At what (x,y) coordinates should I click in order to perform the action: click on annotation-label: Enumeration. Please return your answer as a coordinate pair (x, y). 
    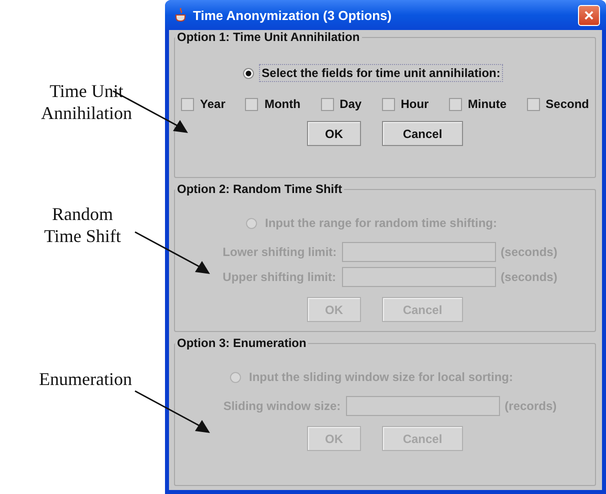
    Looking at the image, I should click on (85, 379).